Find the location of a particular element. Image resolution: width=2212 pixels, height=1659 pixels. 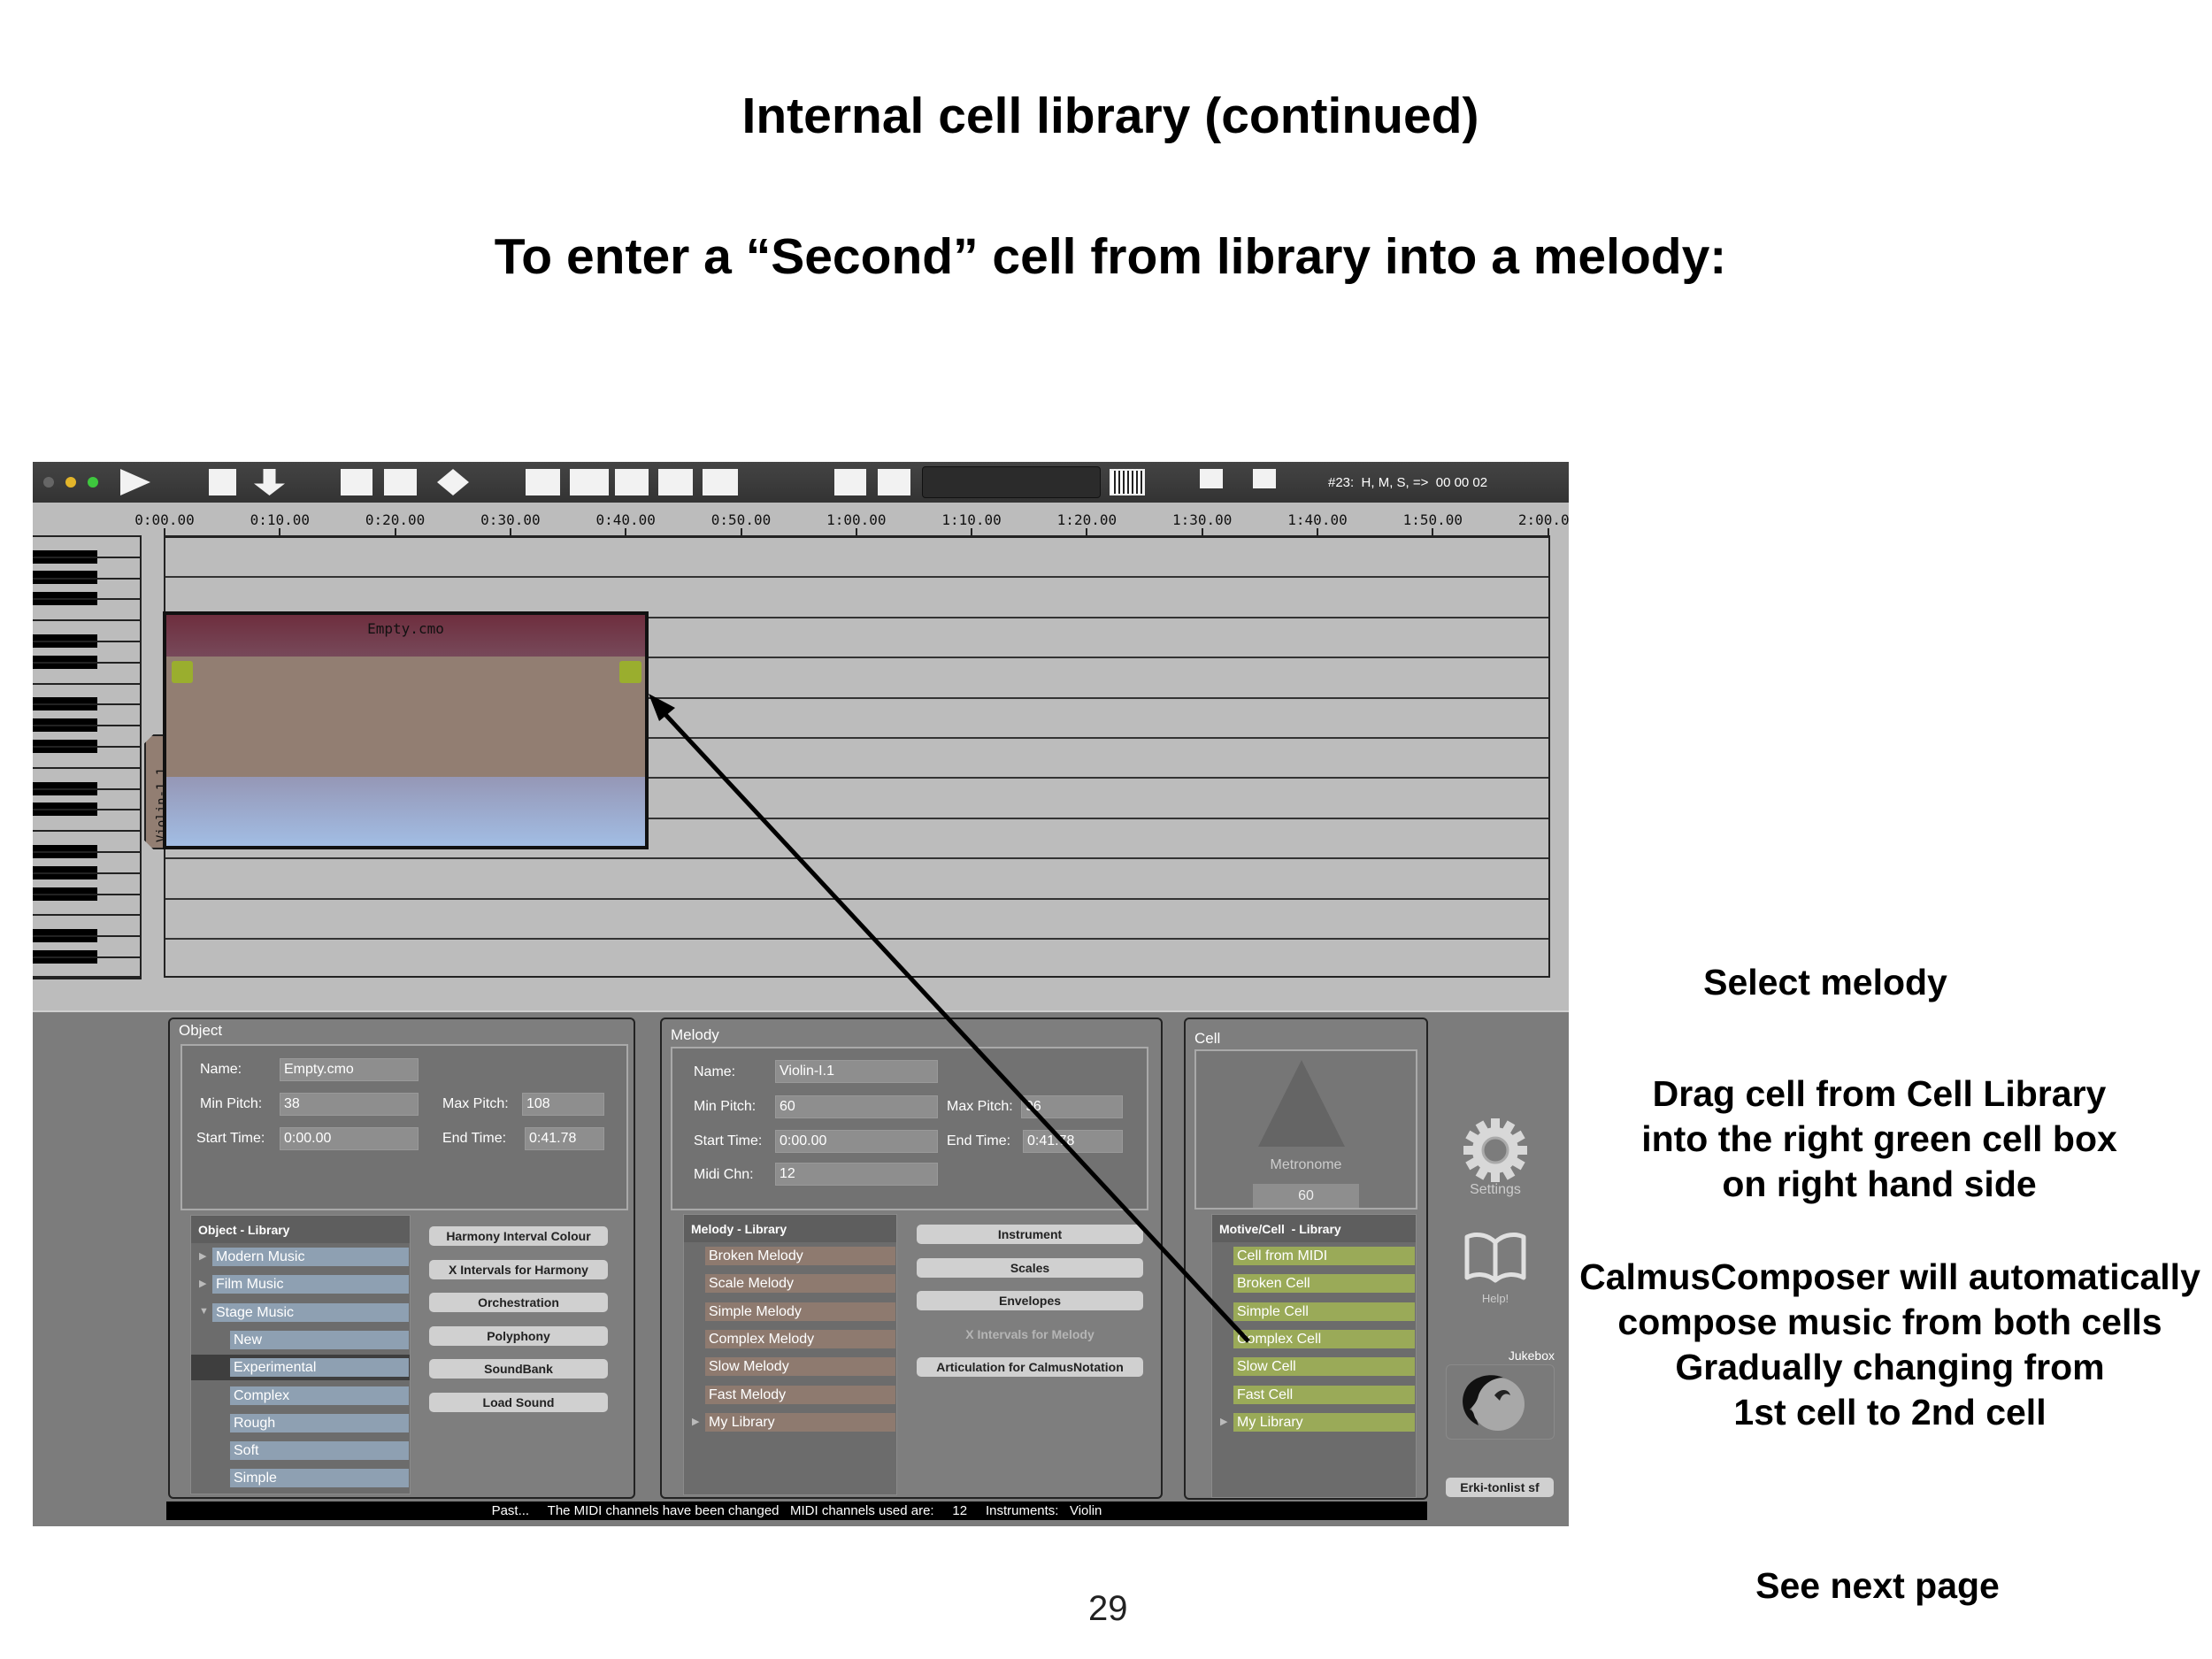

melody-delete-icon is located at coordinates (894, 482).